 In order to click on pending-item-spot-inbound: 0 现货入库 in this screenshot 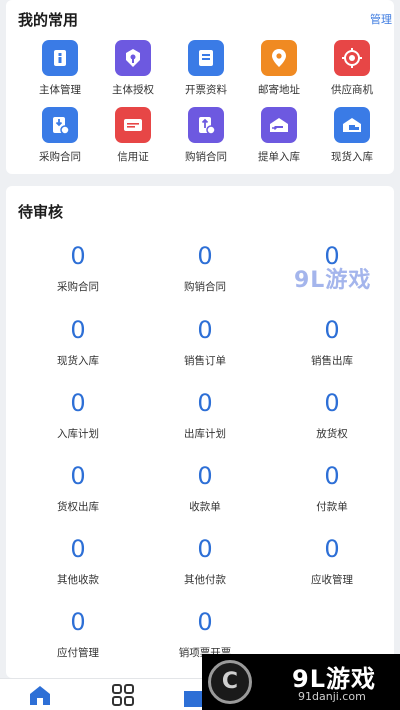, I will do `click(78, 342)`.